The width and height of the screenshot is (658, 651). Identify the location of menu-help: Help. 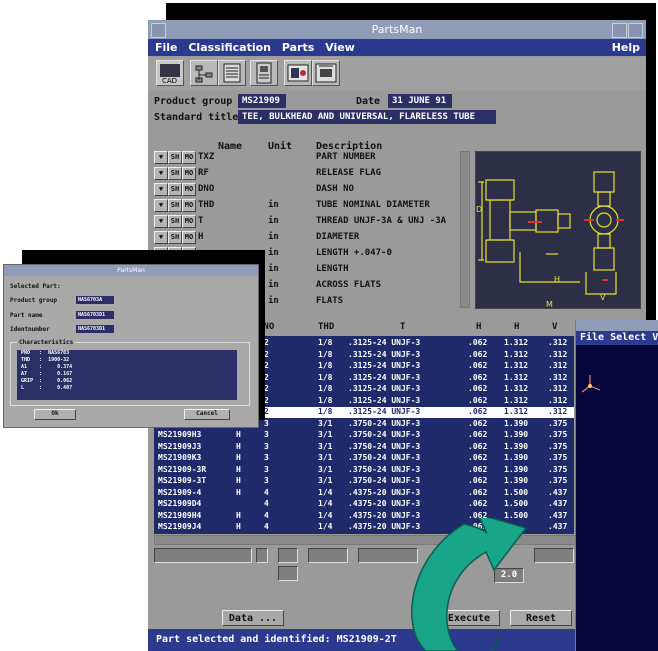
(626, 47).